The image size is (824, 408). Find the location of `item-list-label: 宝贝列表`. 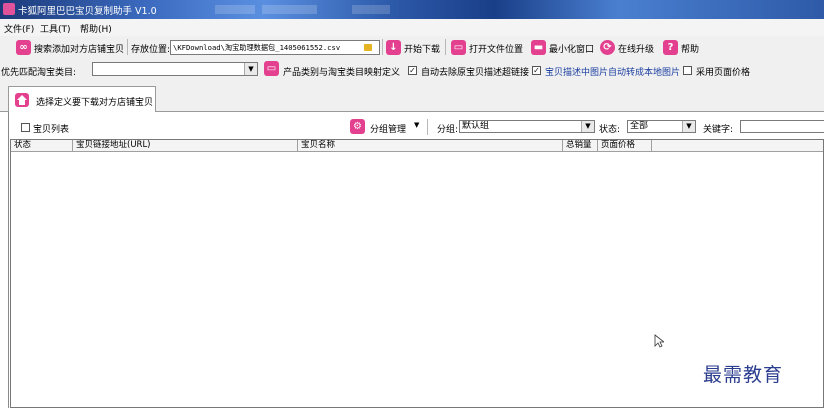

item-list-label: 宝贝列表 is located at coordinates (51, 130).